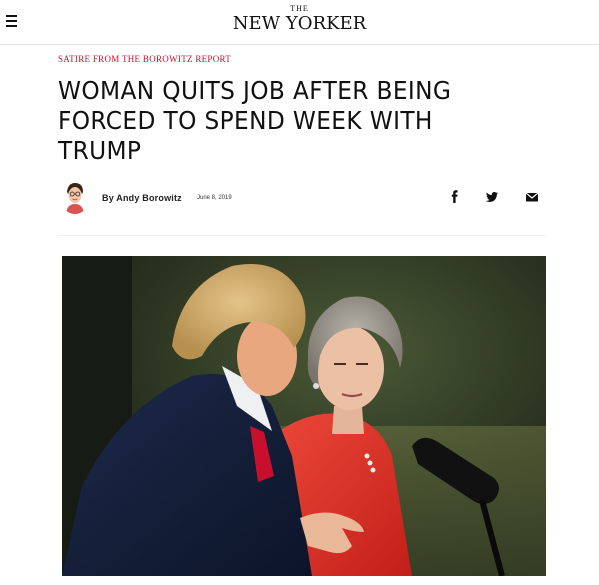  I want to click on rubric-link: Satire from the Borowitz Report, so click(144, 59).